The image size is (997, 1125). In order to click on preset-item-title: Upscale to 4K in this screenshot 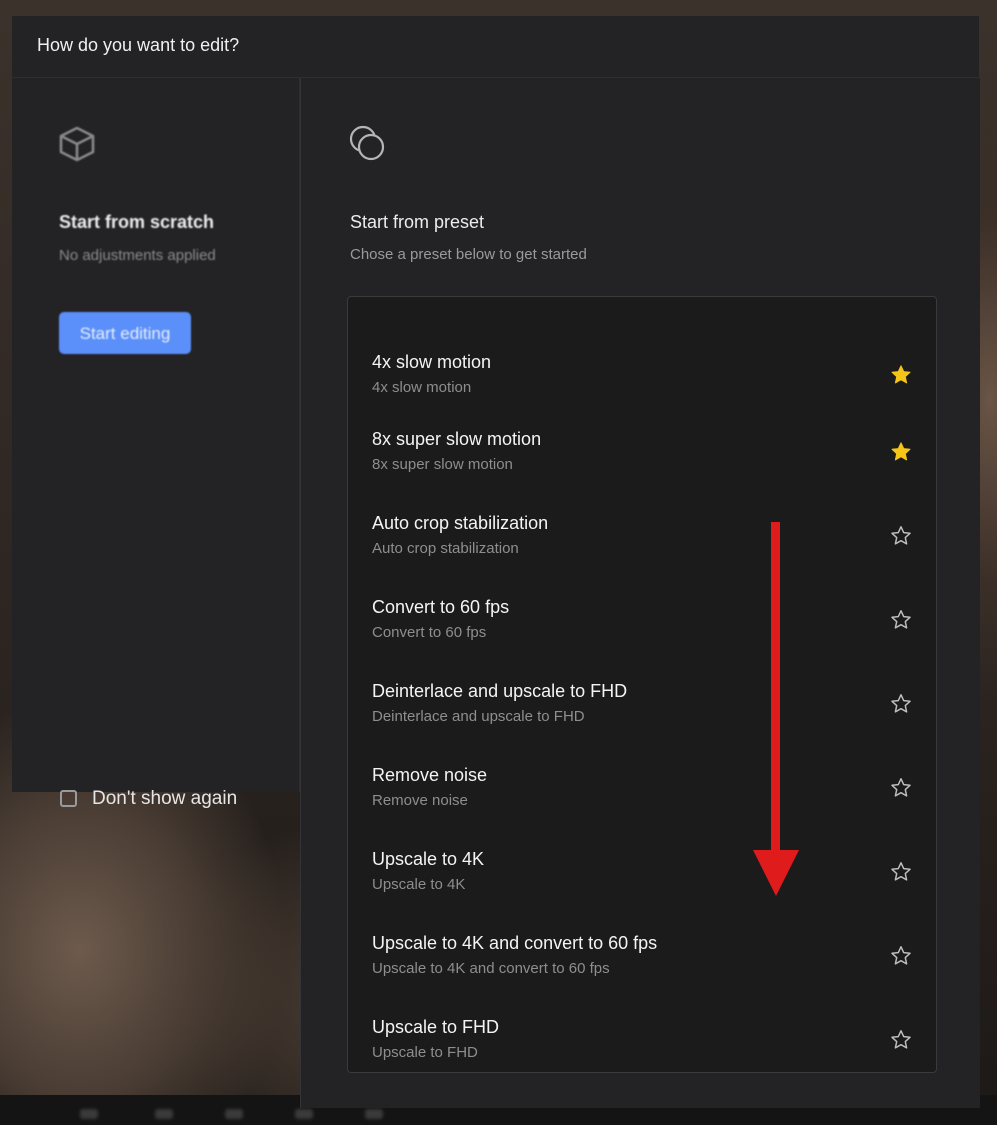, I will do `click(428, 859)`.